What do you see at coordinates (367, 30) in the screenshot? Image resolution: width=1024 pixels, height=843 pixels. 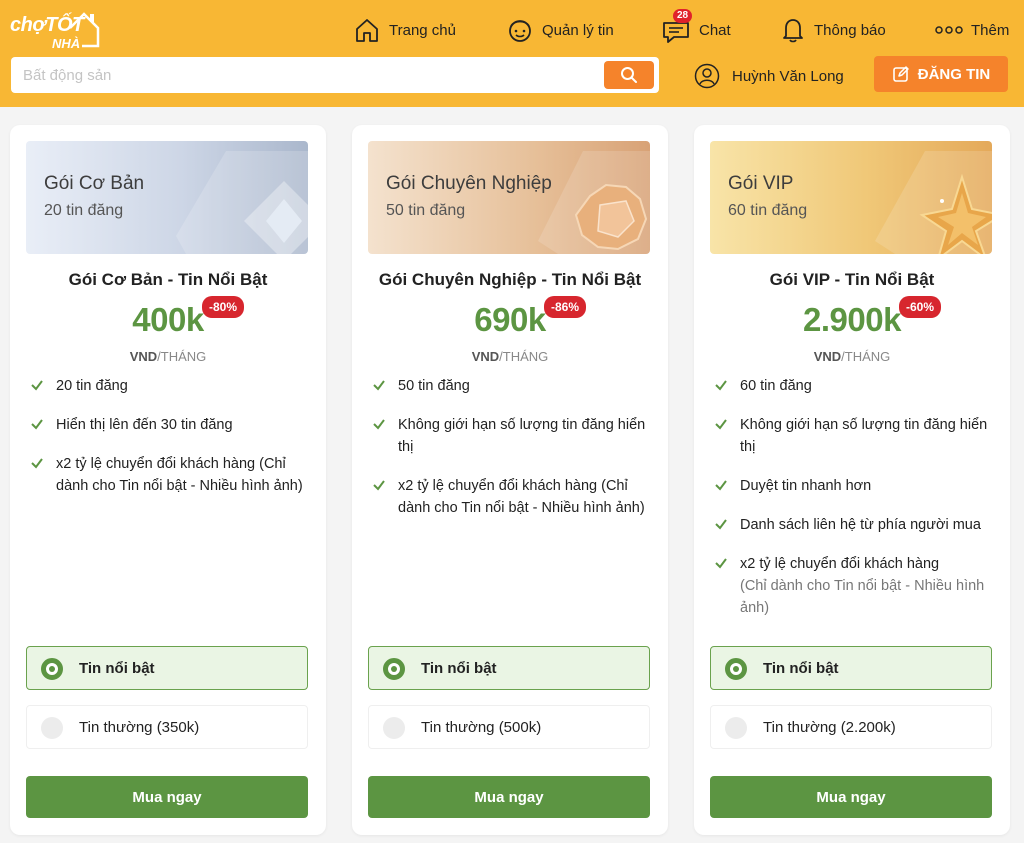 I see `home-icon` at bounding box center [367, 30].